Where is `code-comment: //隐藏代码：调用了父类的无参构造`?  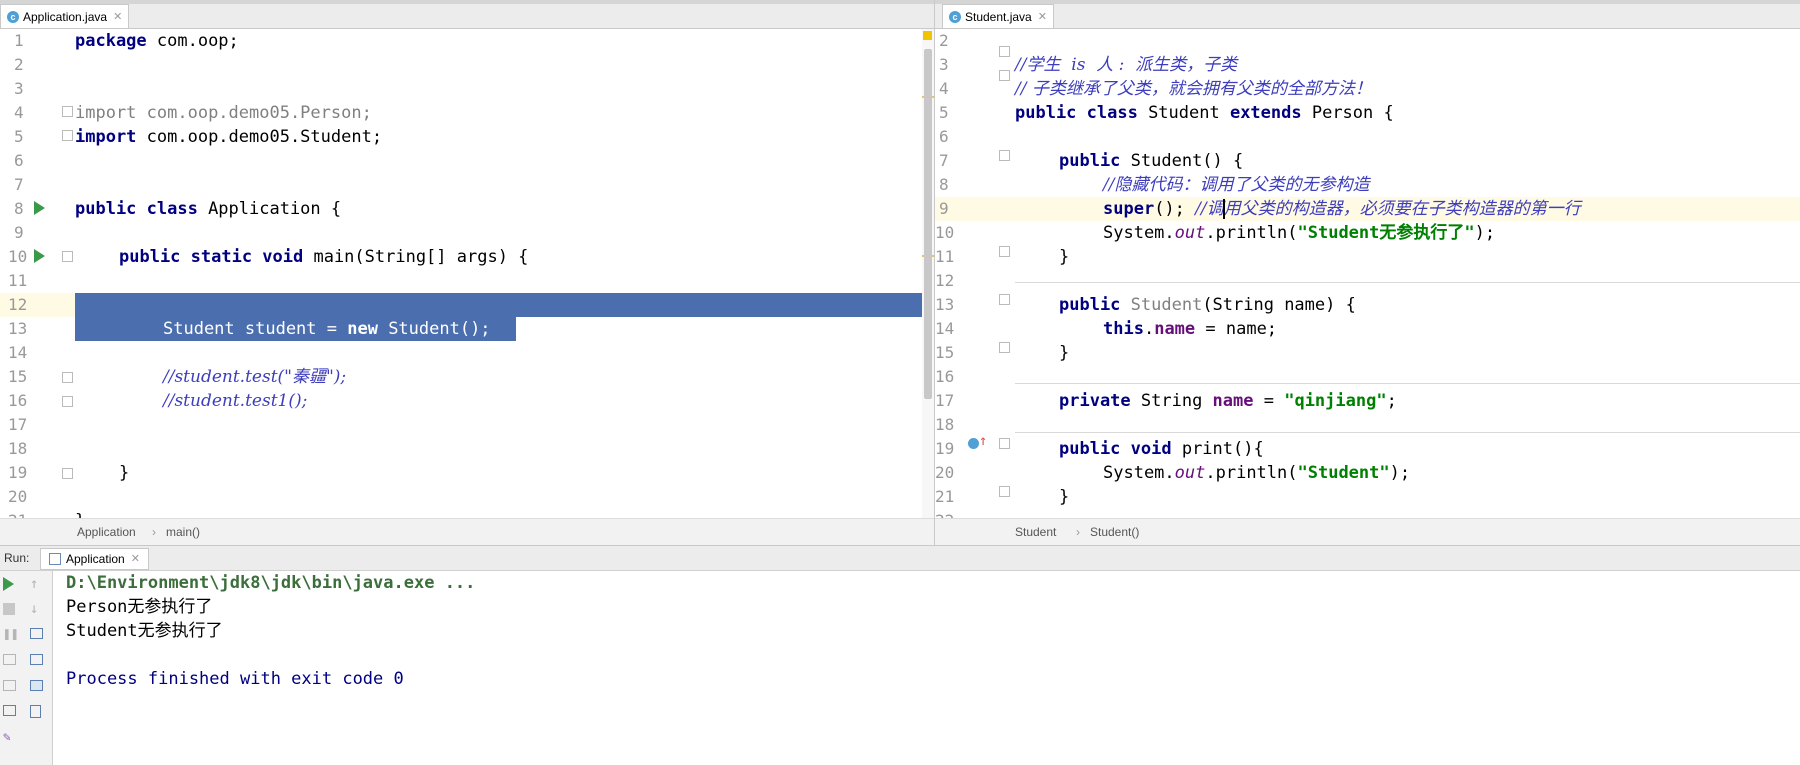
code-comment: //隐藏代码：调用了父类的无参构造 is located at coordinates (1236, 185).